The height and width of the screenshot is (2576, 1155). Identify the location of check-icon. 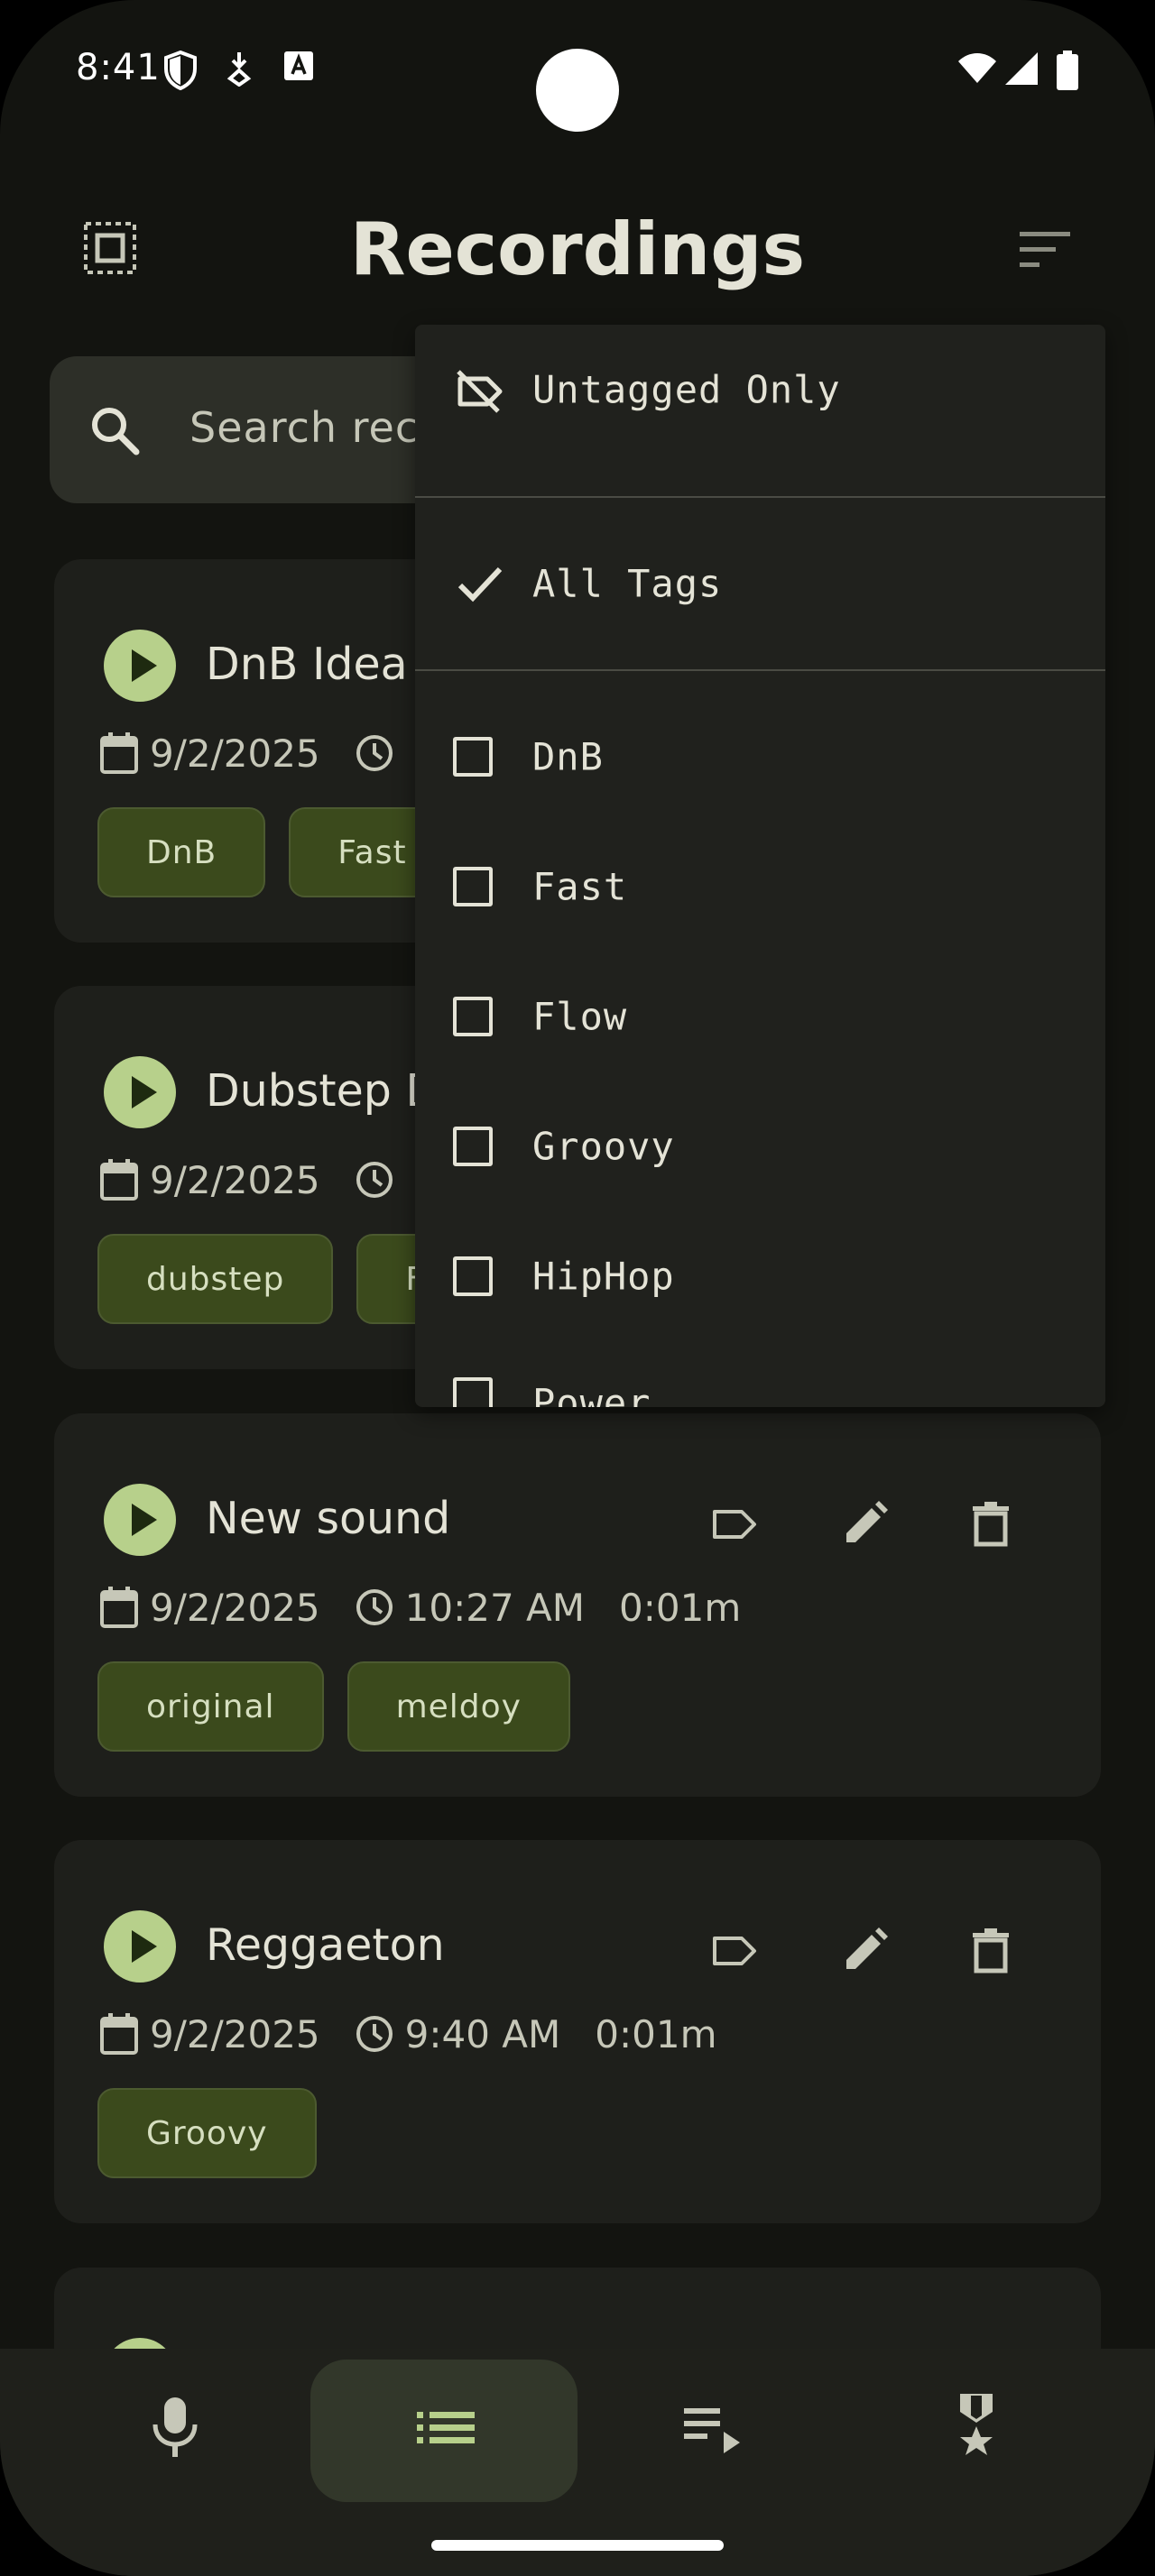
(480, 585).